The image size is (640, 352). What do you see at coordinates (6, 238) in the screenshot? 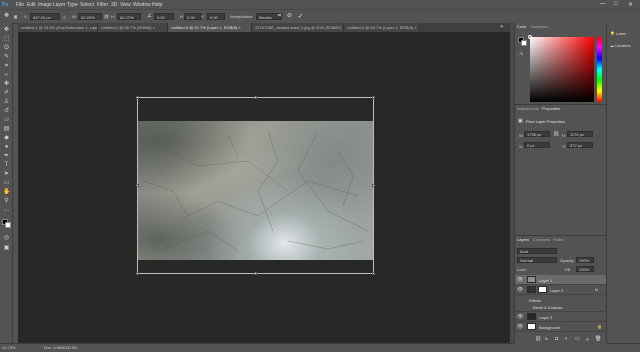
I see `quick-mask-icon: ◎` at bounding box center [6, 238].